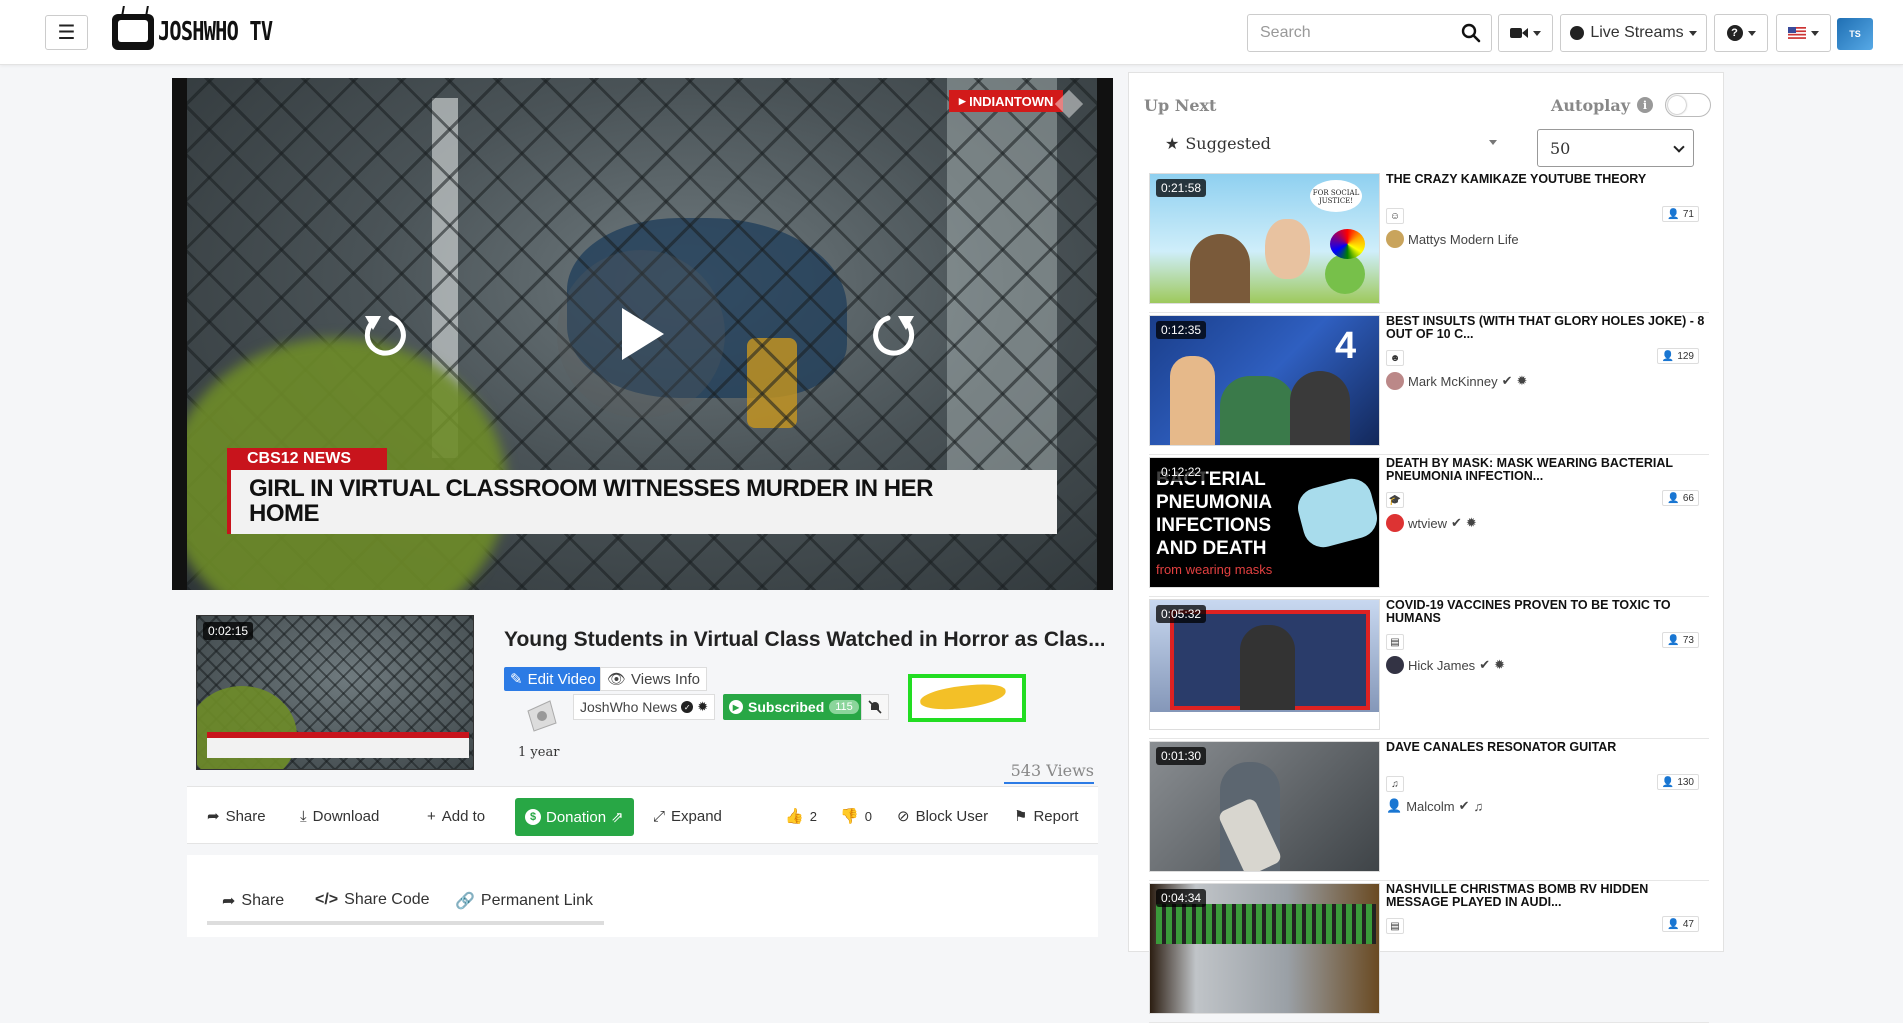  I want to click on live-streams-button: Live Streams, so click(1633, 33).